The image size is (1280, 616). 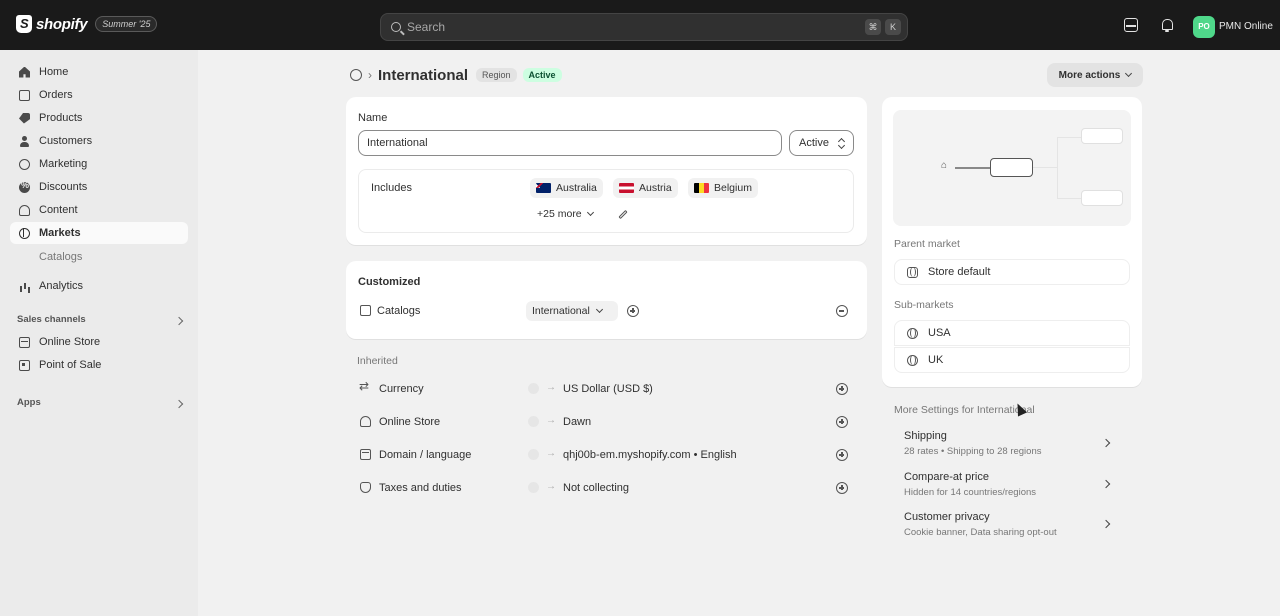 I want to click on sales-channels-label: Sales channels, so click(x=51, y=319).